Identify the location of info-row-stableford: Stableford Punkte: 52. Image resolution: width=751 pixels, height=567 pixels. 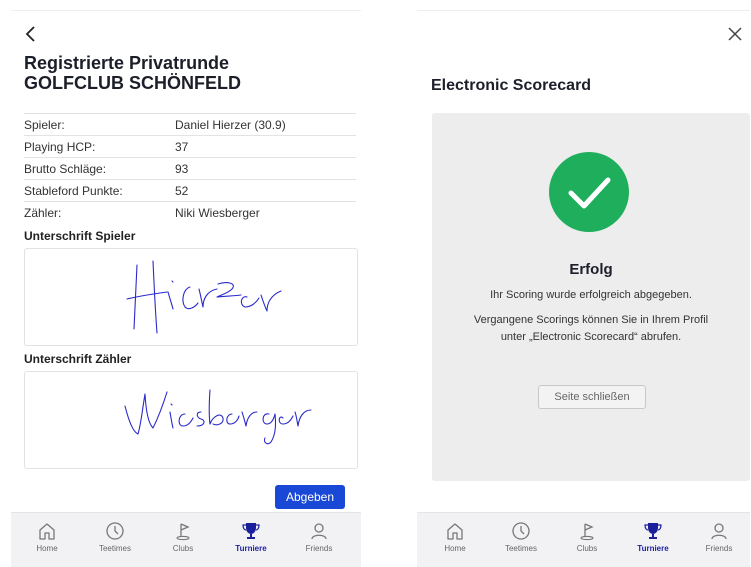
(190, 191).